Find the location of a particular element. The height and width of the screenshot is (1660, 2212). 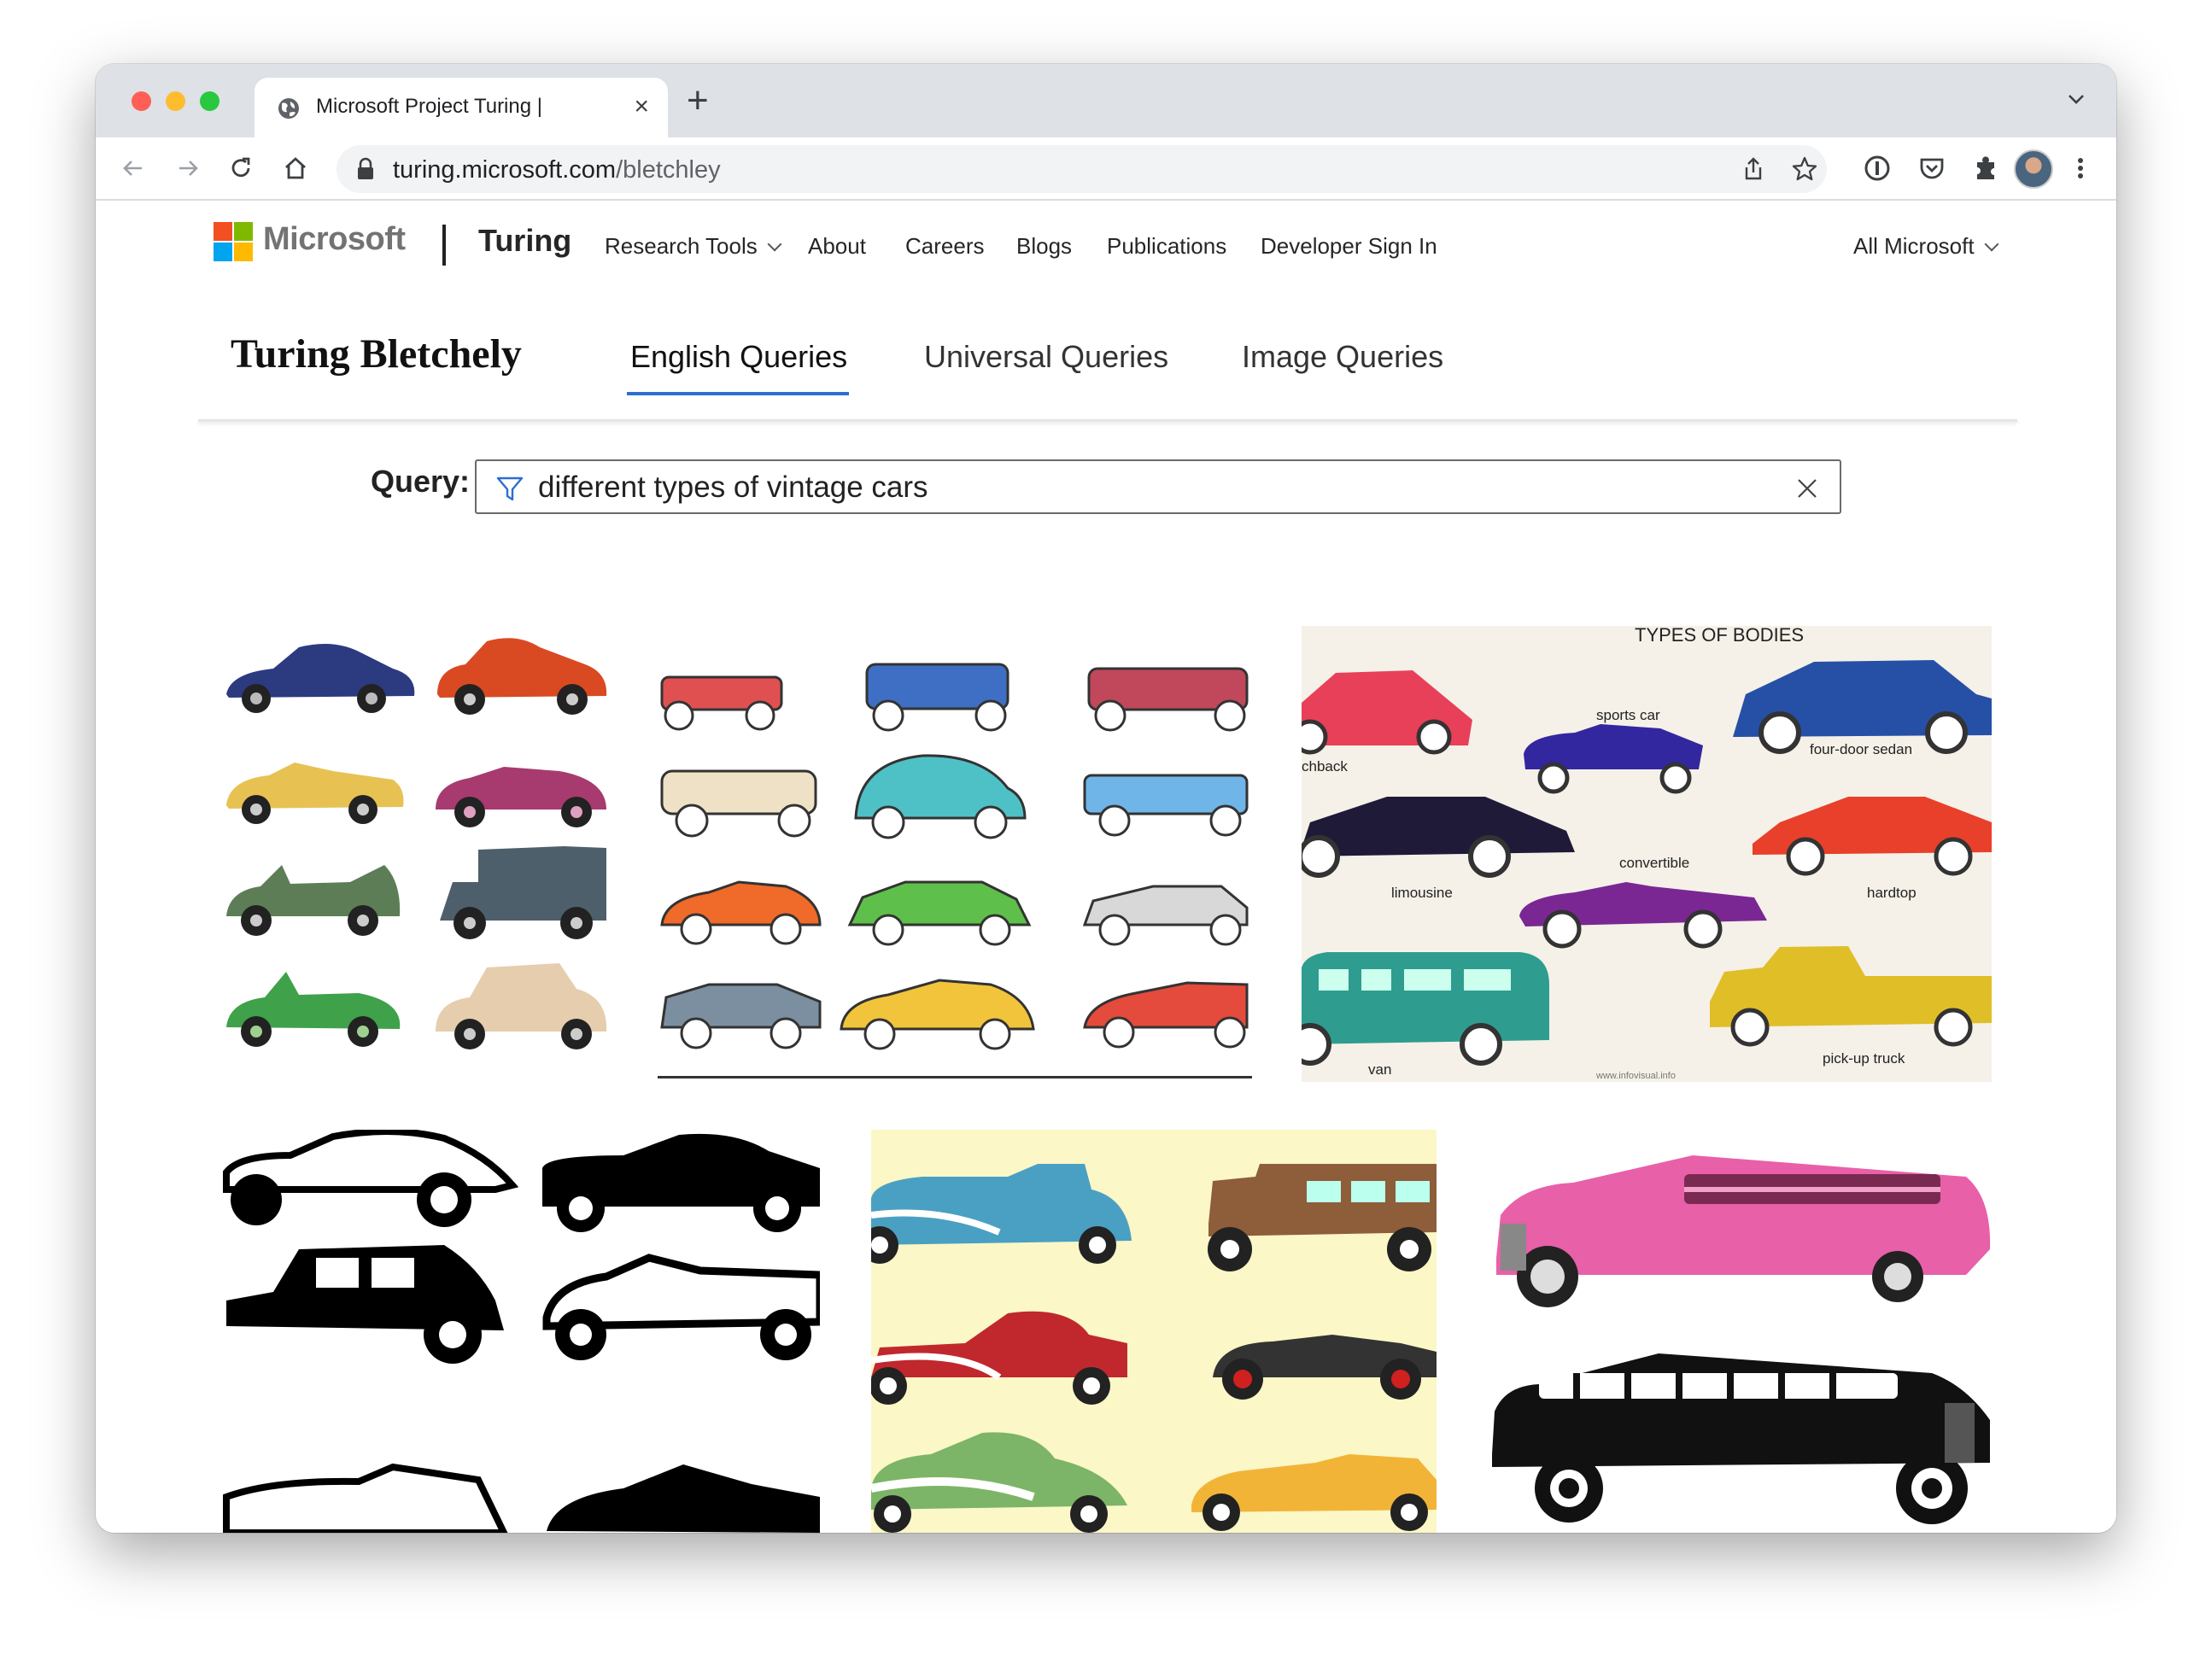

tab-universal-queries: Universal Queries is located at coordinates (1046, 357).